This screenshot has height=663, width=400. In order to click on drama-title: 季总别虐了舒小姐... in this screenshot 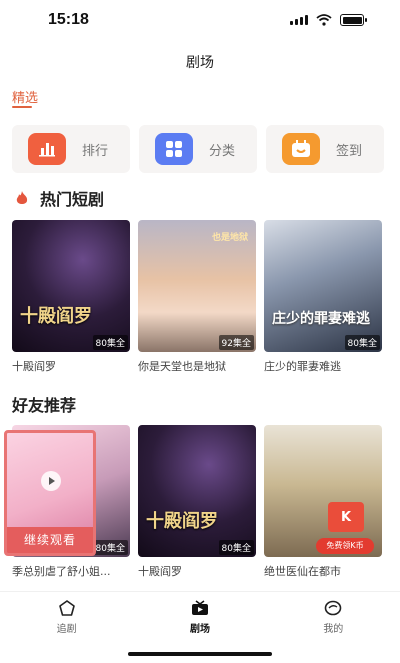, I will do `click(61, 571)`.